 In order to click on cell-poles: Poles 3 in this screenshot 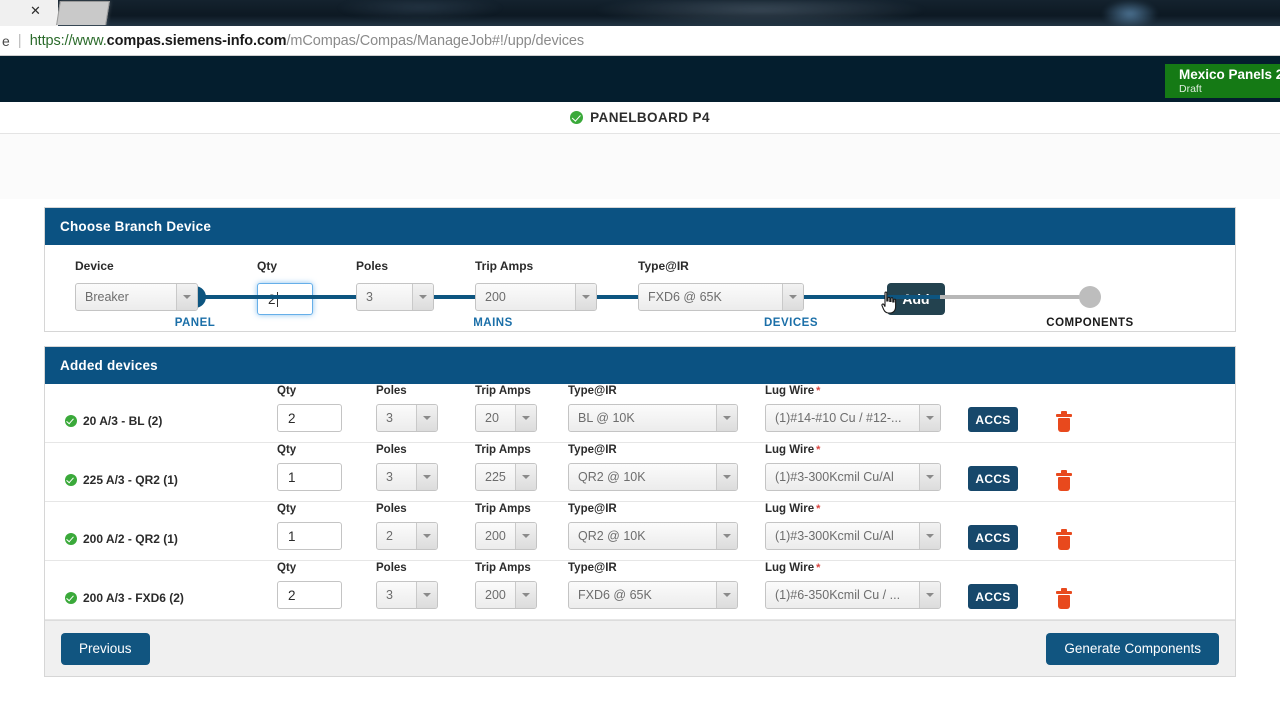, I will do `click(425, 590)`.